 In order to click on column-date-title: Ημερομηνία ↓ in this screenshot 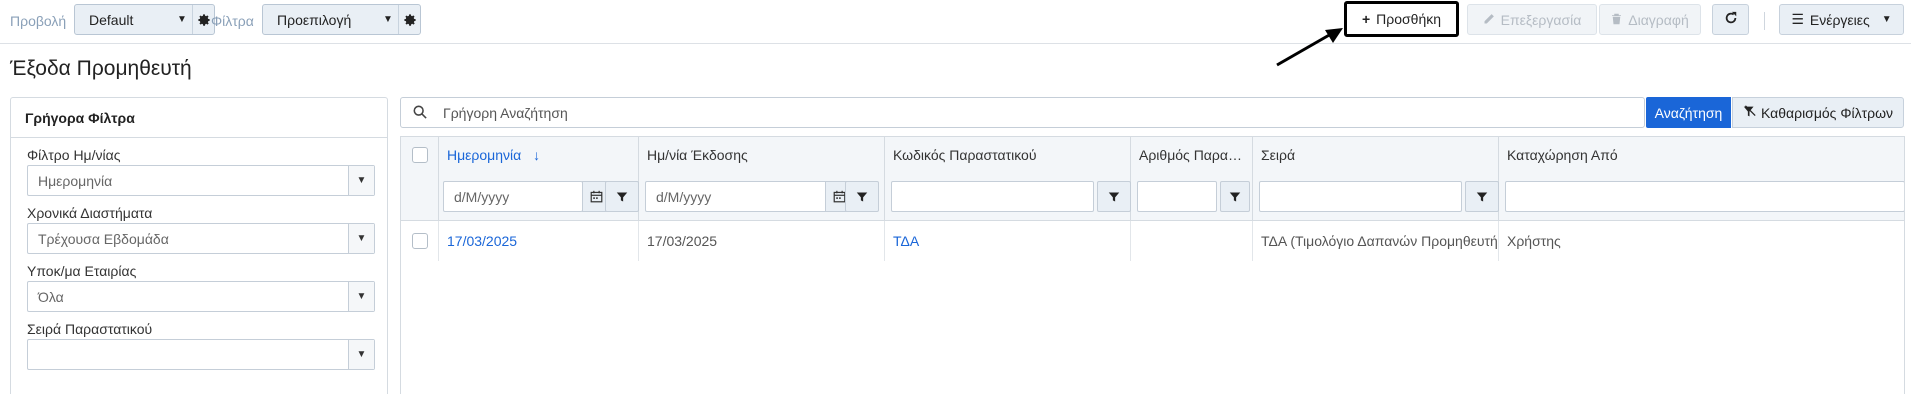, I will do `click(493, 155)`.